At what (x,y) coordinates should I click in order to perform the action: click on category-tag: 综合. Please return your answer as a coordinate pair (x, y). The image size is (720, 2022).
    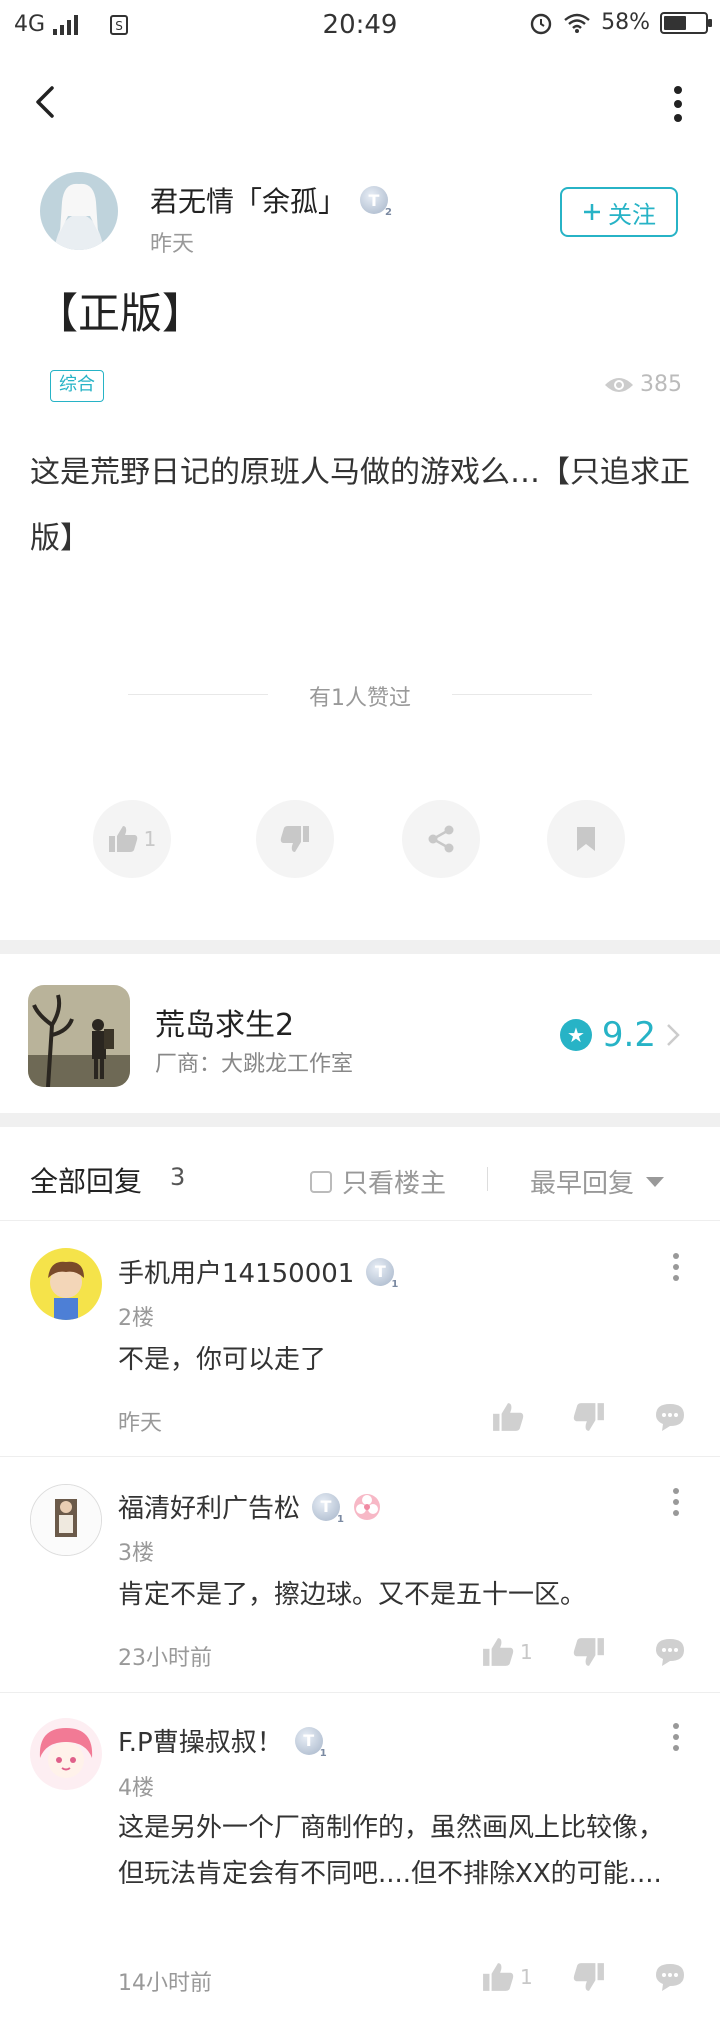
    Looking at the image, I should click on (77, 386).